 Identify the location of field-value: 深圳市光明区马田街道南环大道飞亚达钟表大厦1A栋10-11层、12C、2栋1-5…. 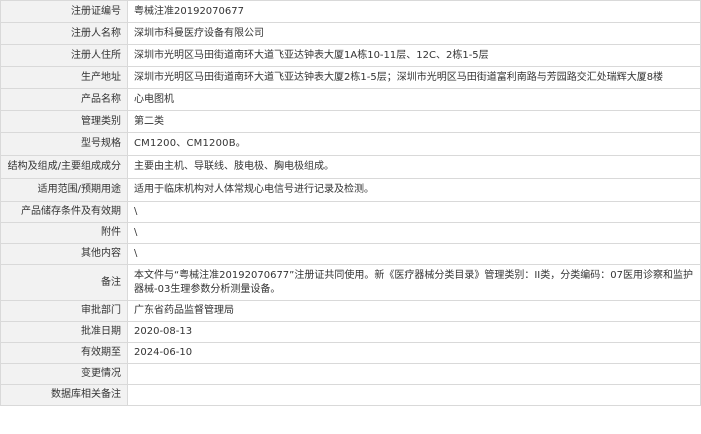
(414, 55).